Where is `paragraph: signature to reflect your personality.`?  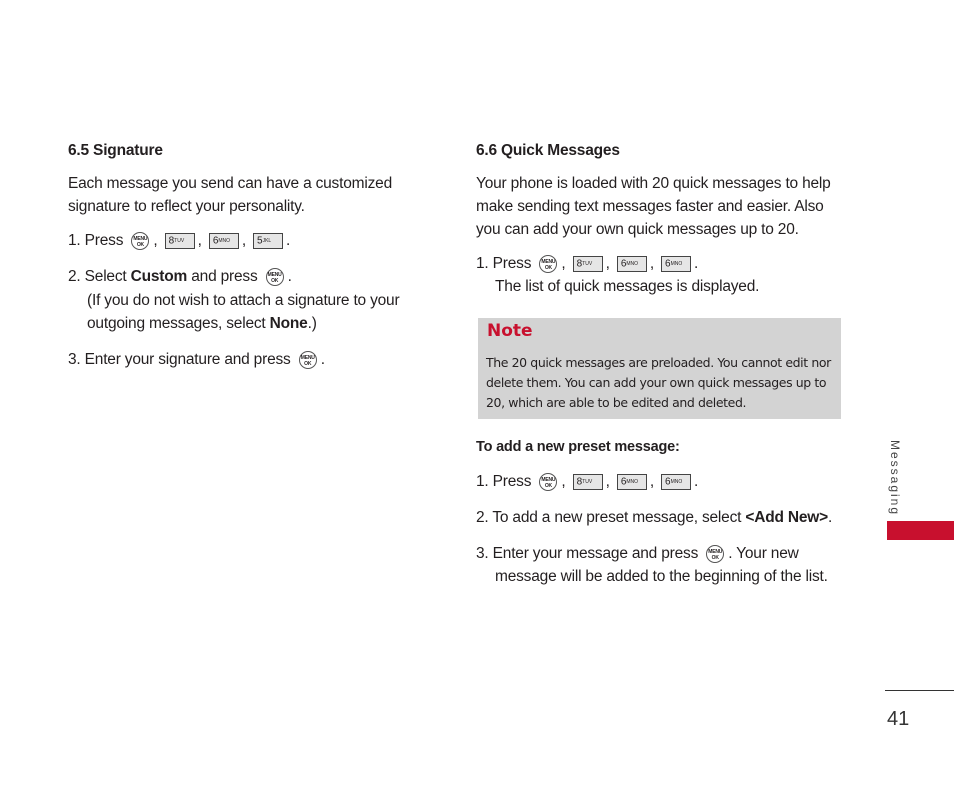
paragraph: signature to reflect your personality. is located at coordinates (186, 206).